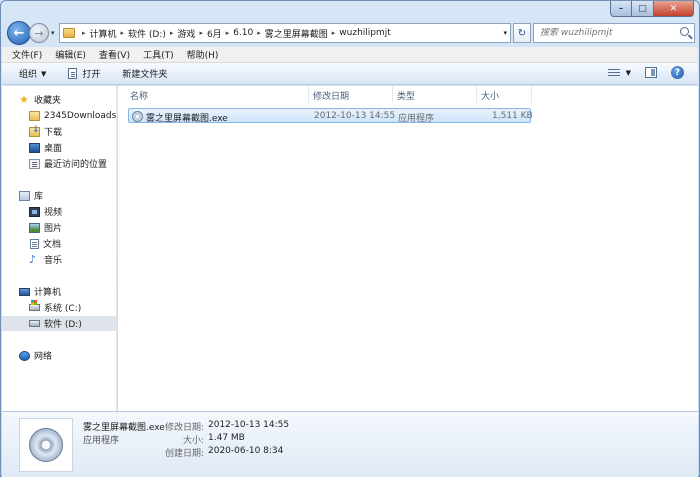 The height and width of the screenshot is (477, 700). What do you see at coordinates (44, 73) in the screenshot?
I see `chevron-down-icon: ▼` at bounding box center [44, 73].